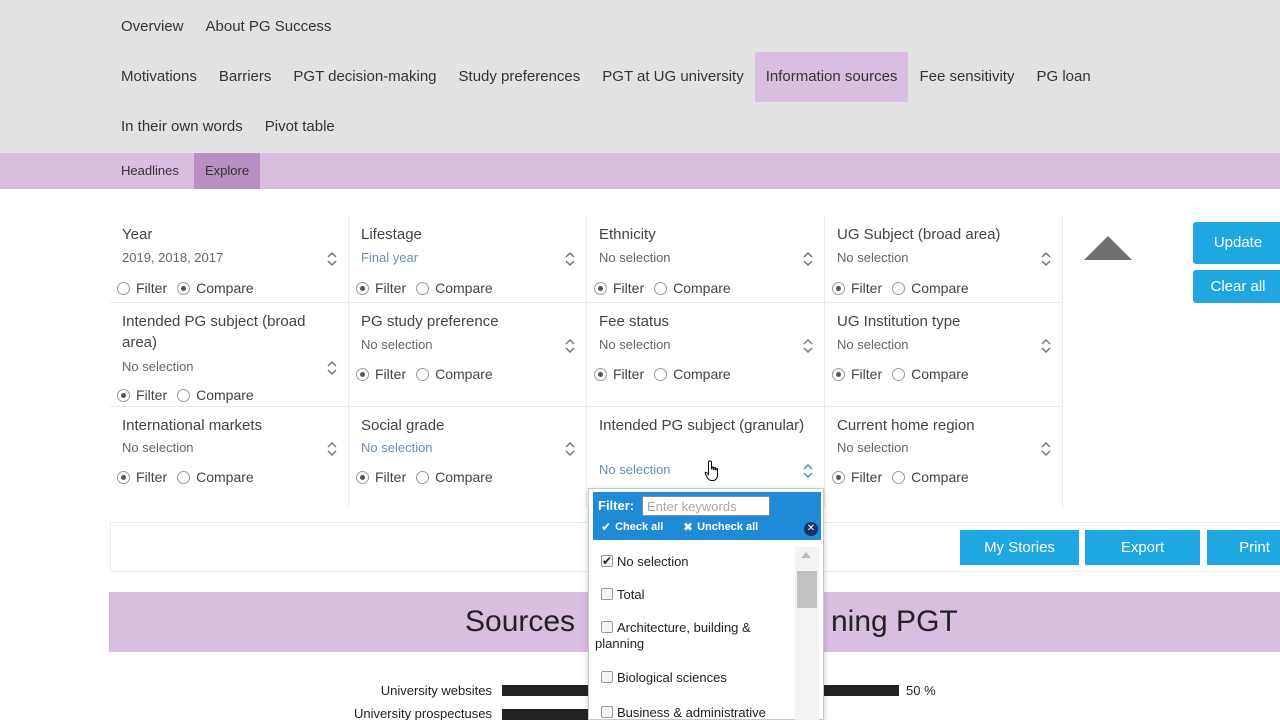 This screenshot has height=720, width=1280. What do you see at coordinates (1236, 286) in the screenshot?
I see `clear-all-button: Clear all` at bounding box center [1236, 286].